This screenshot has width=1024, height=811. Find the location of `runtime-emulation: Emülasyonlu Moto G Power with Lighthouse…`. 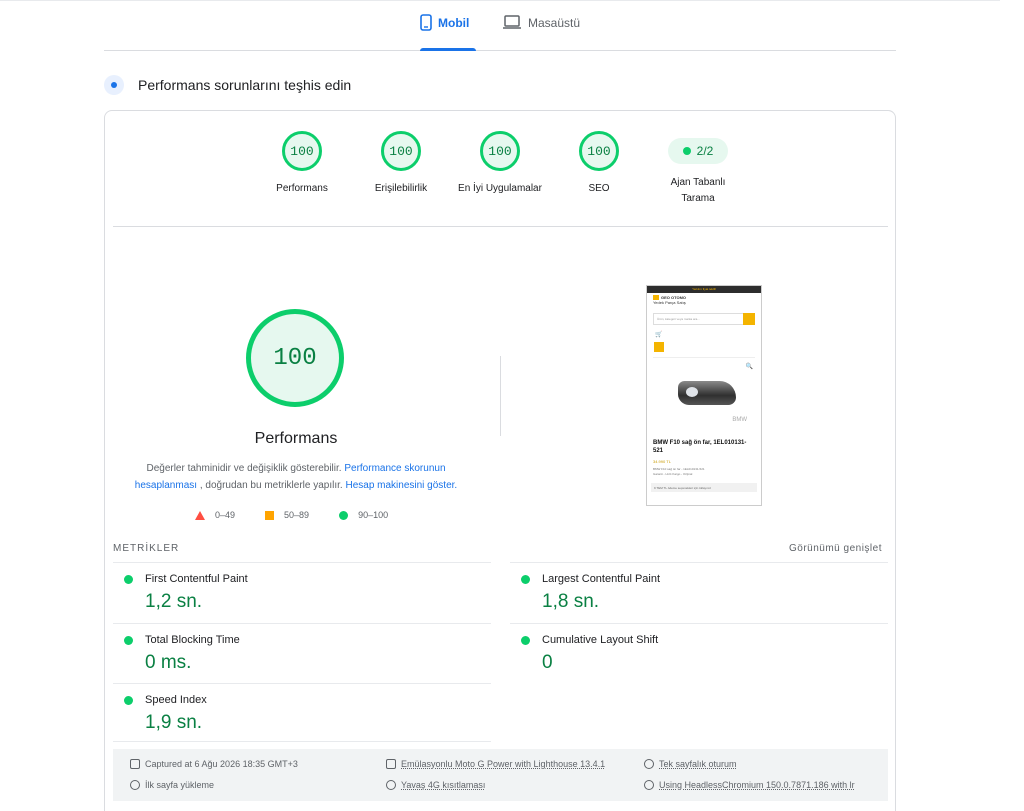

runtime-emulation: Emülasyonlu Moto G Power with Lighthouse… is located at coordinates (495, 764).